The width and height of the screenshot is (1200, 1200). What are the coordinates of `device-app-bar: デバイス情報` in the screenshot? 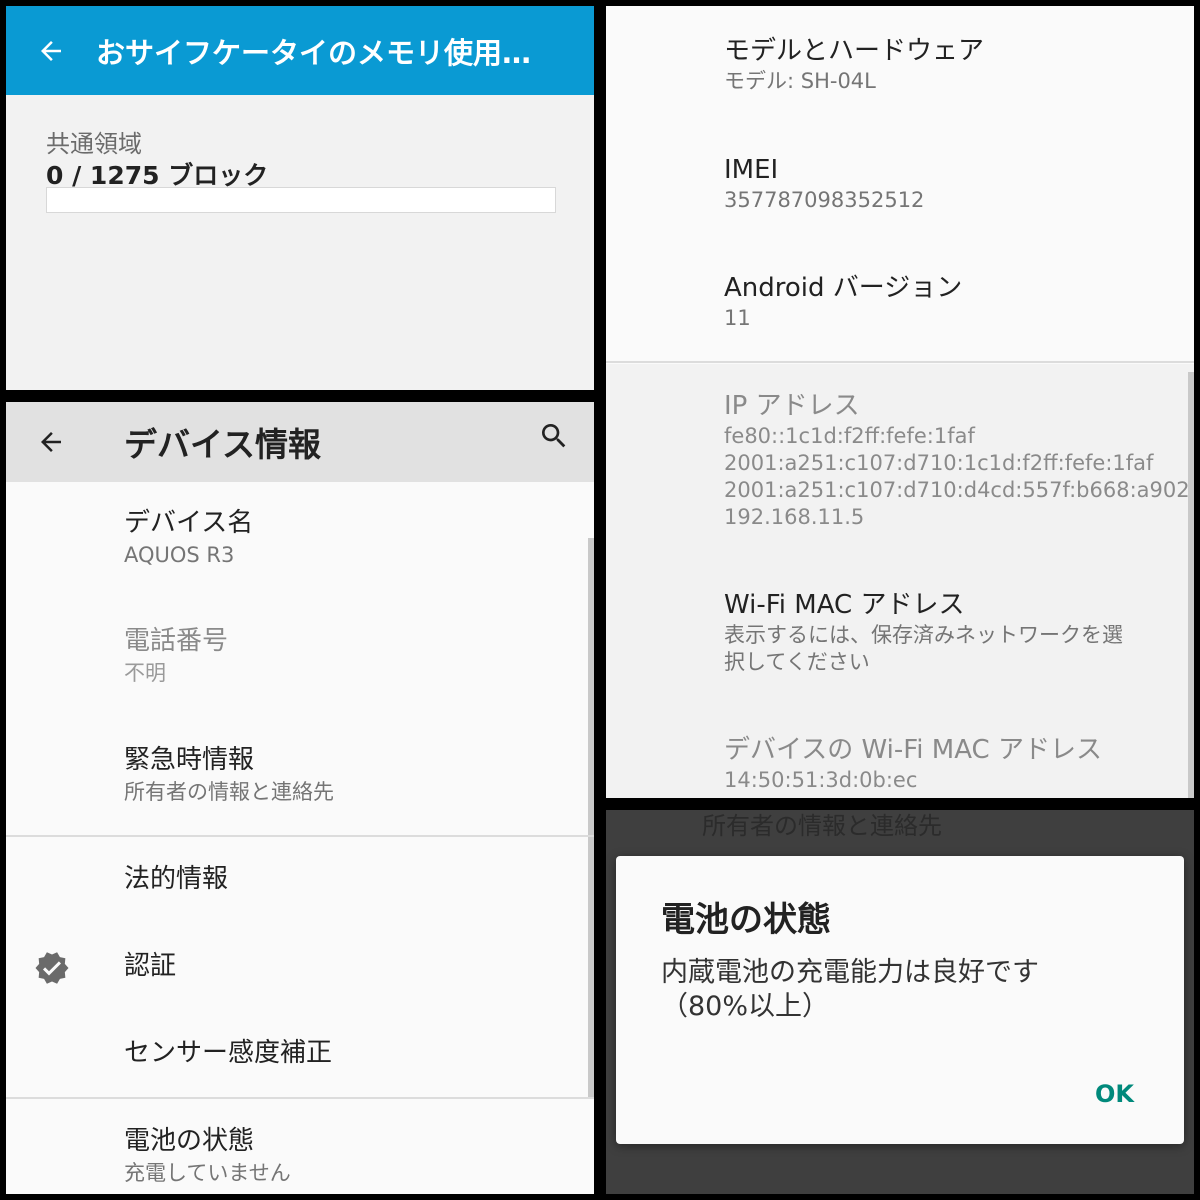 It's located at (300, 442).